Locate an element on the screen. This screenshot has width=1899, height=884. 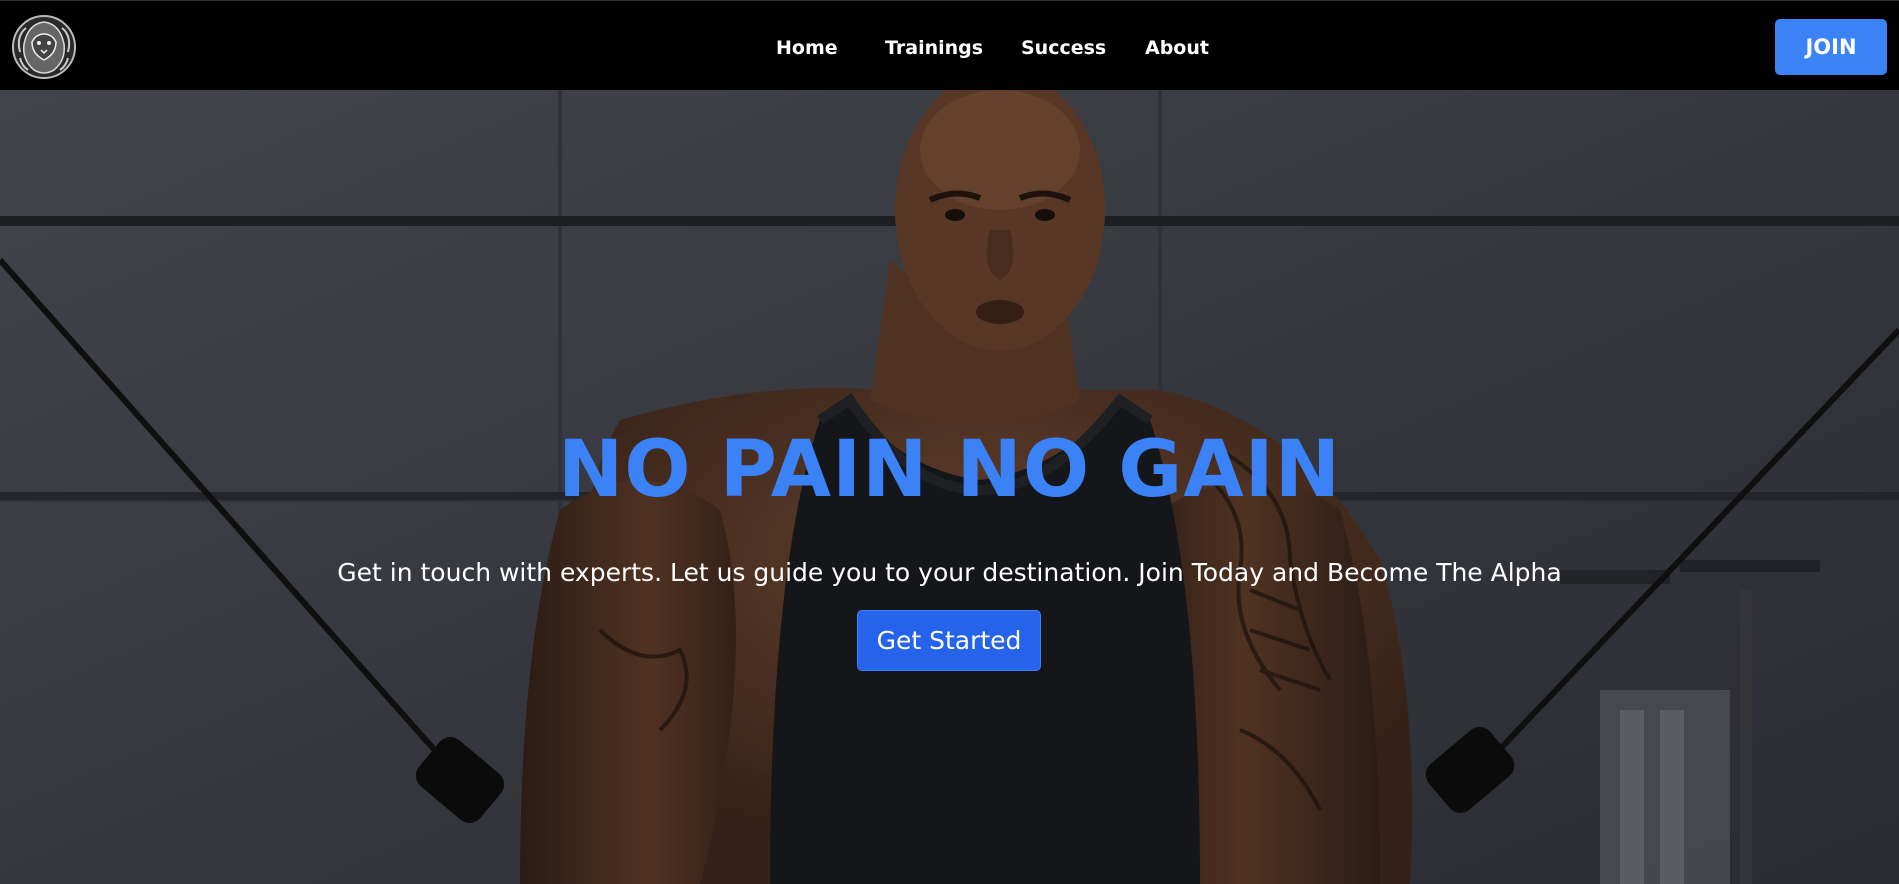
join-button: JOIN is located at coordinates (1831, 47).